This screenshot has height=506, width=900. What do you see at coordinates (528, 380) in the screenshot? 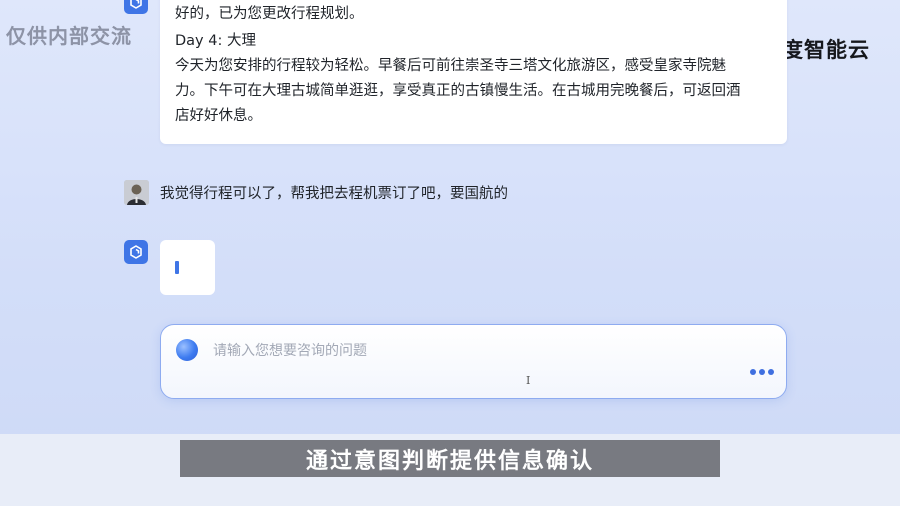
I see `text-cursor-icon: I` at bounding box center [528, 380].